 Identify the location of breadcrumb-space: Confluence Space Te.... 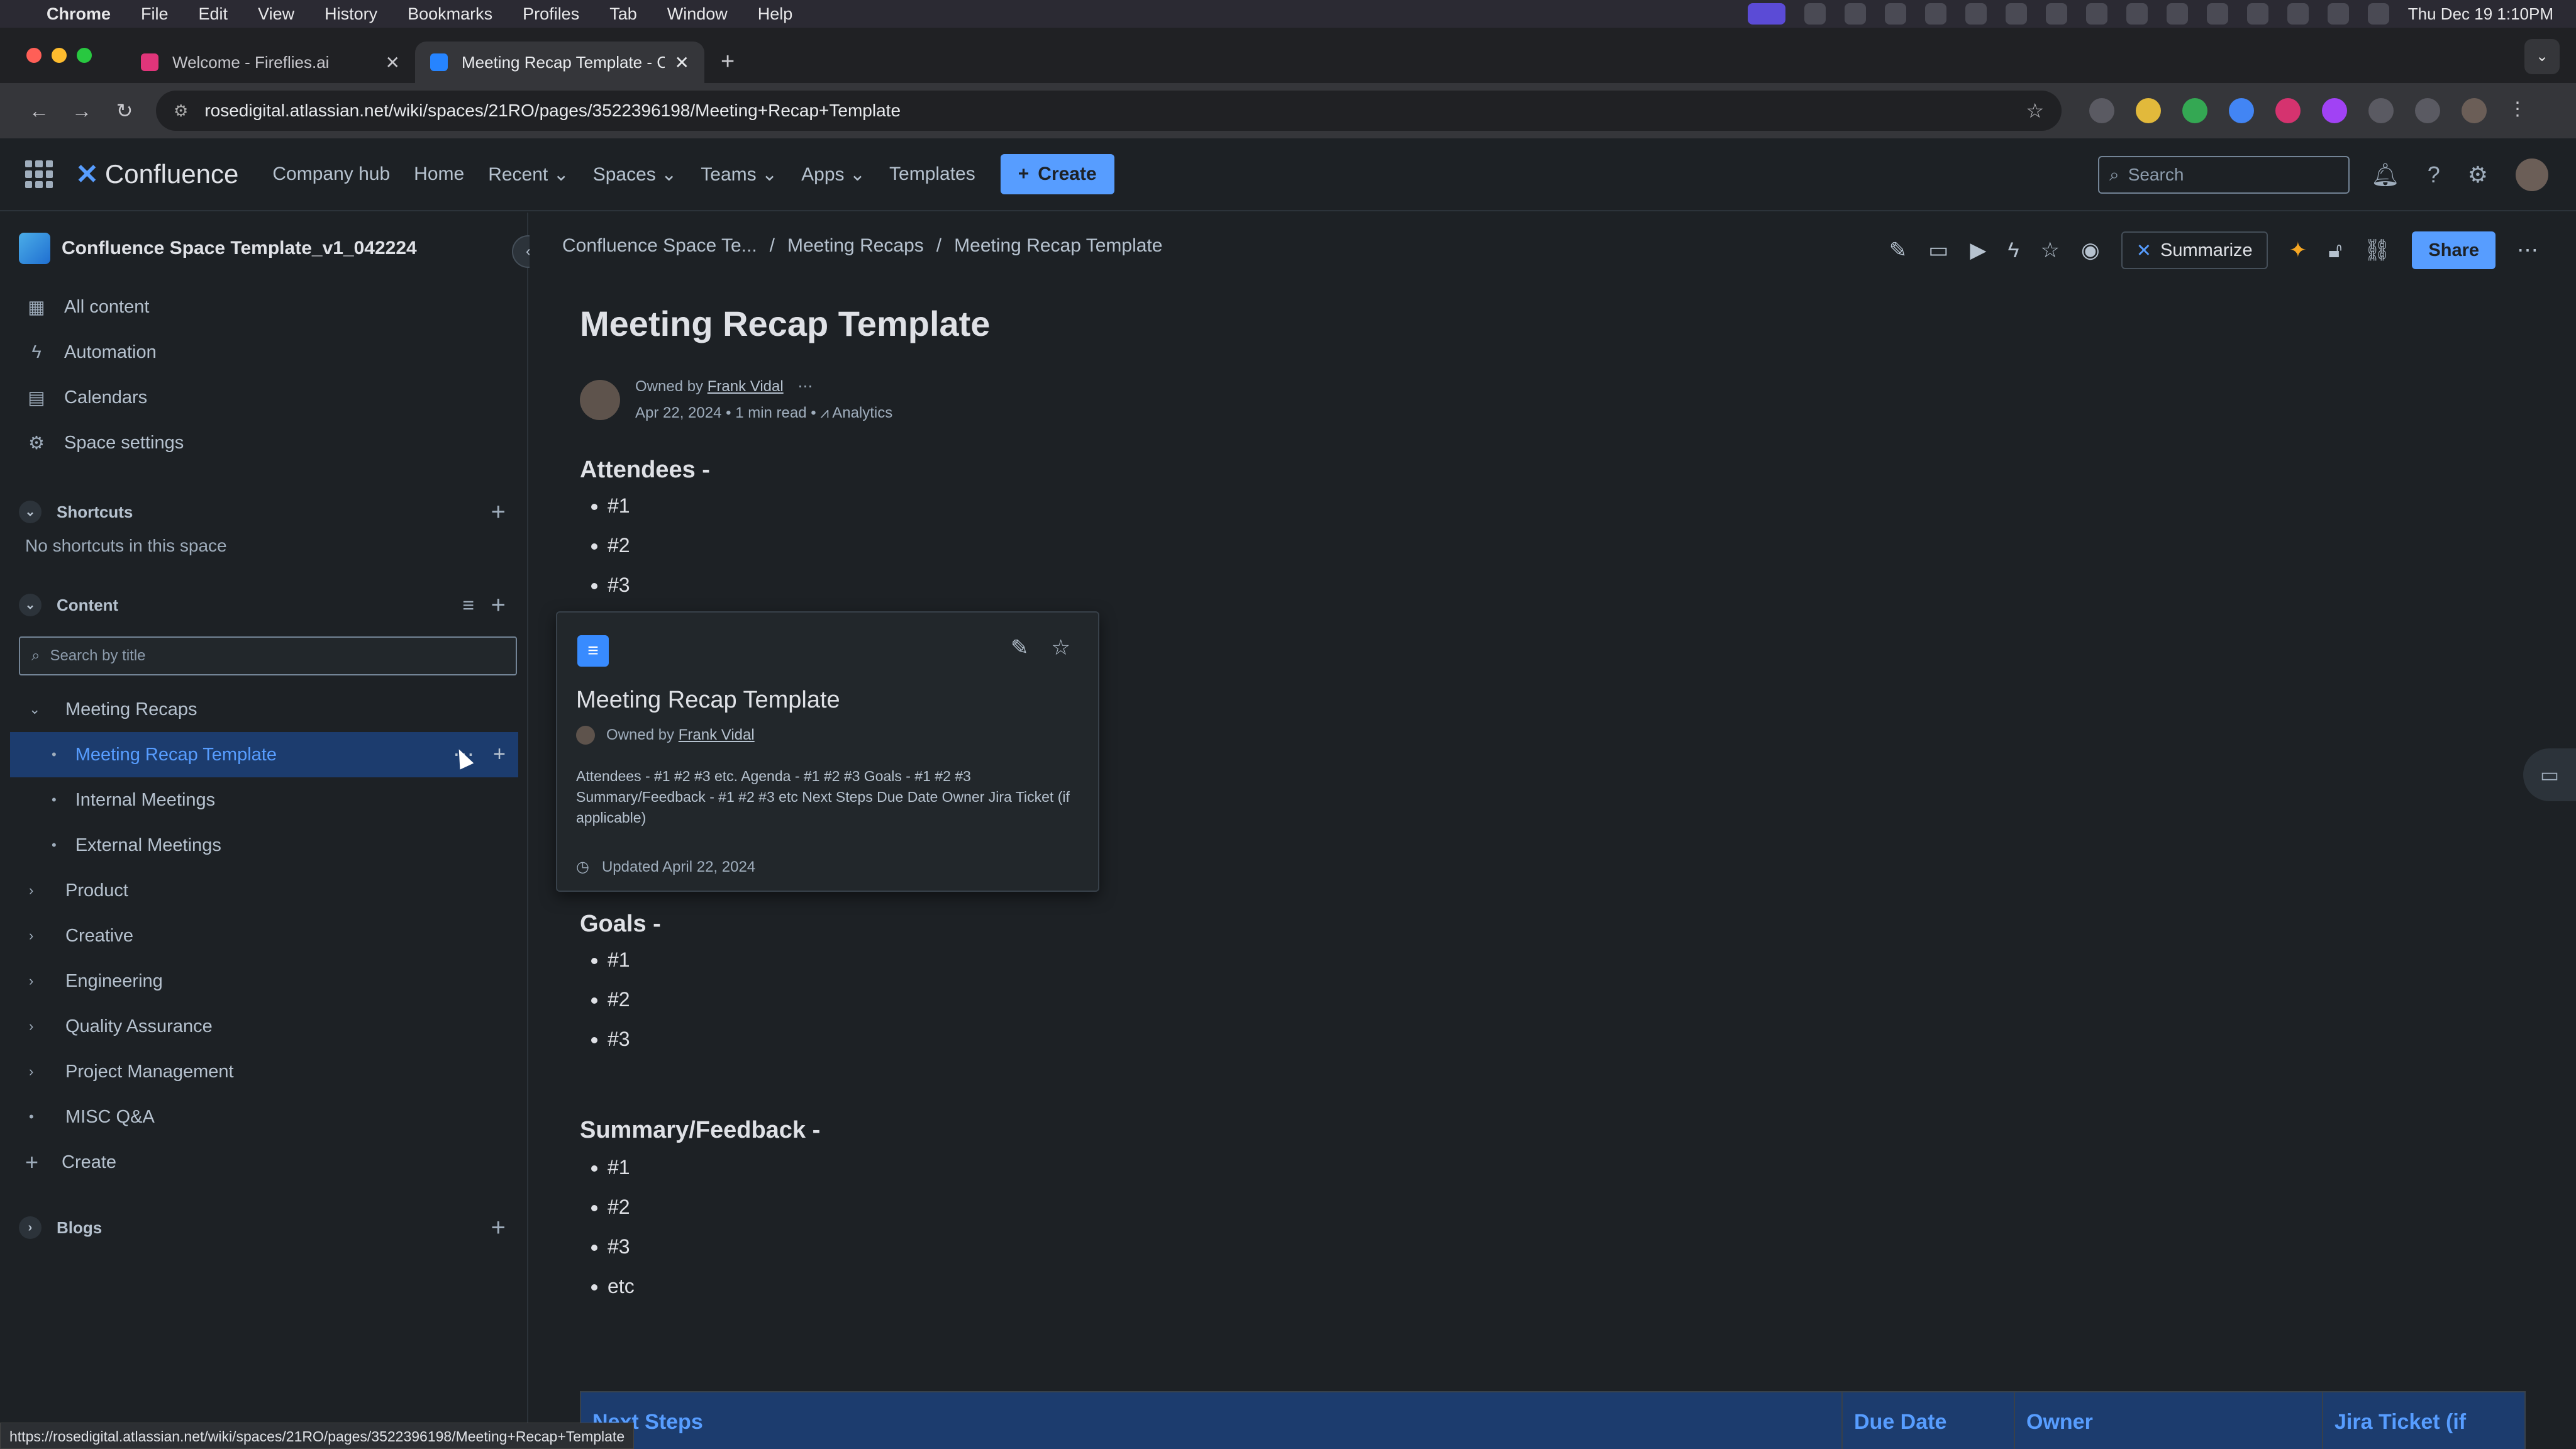
(659, 246).